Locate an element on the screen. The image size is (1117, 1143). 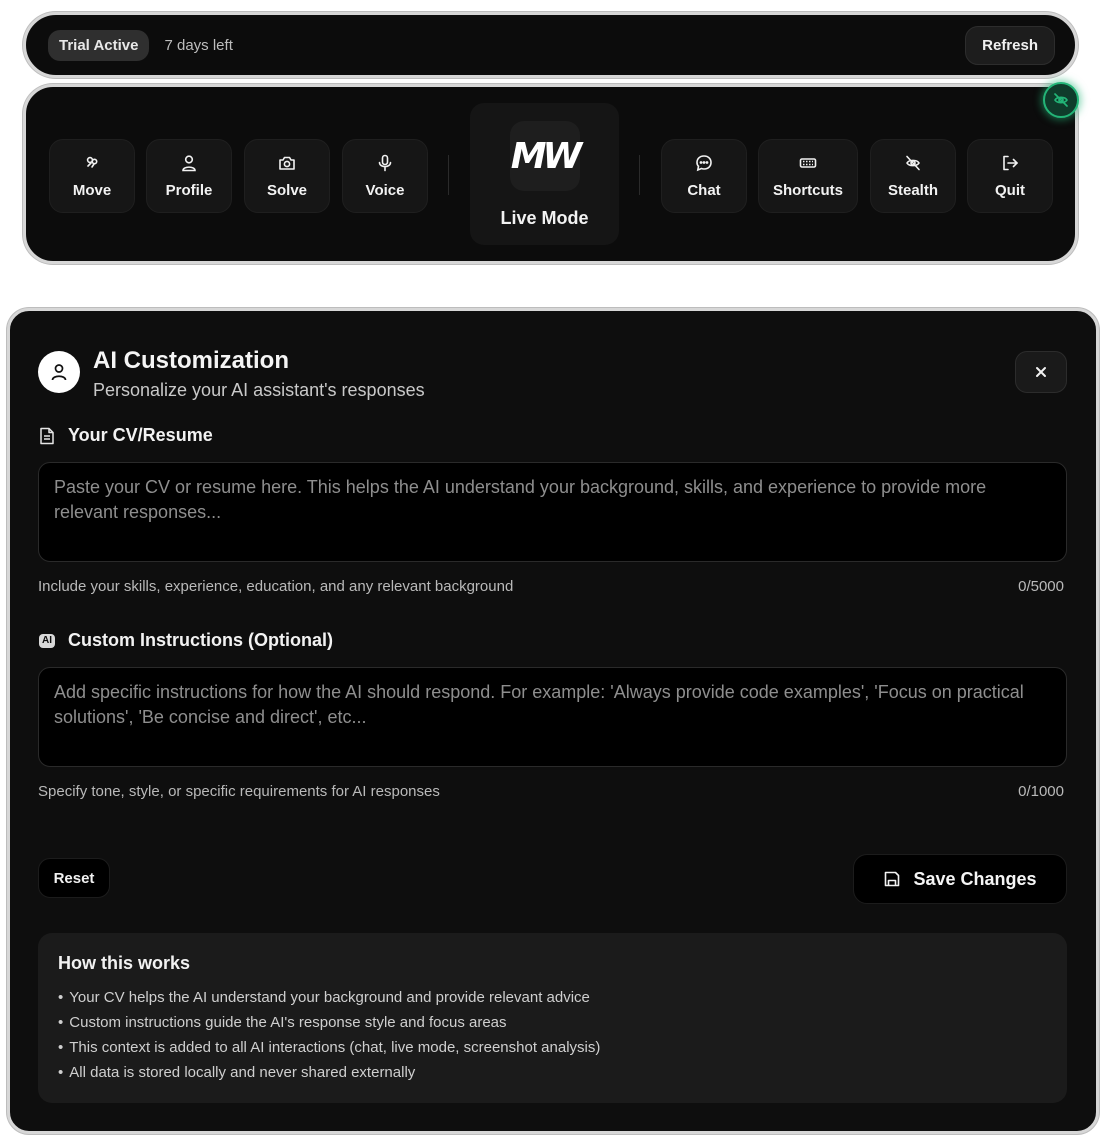
voice-button: Voice is located at coordinates (385, 176).